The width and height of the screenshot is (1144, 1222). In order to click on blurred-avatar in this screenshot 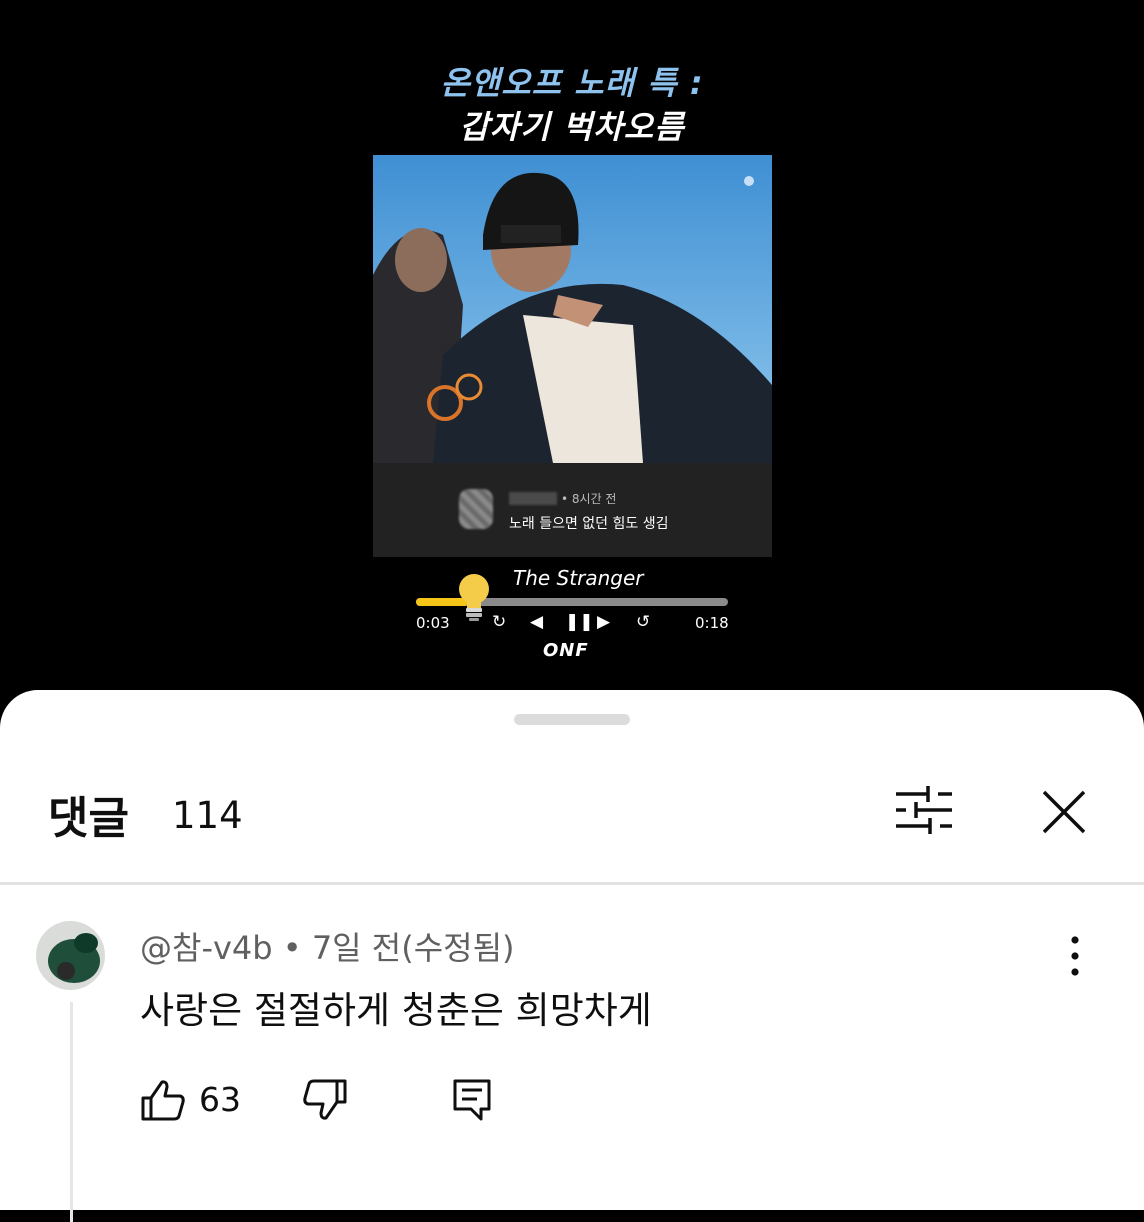, I will do `click(476, 509)`.